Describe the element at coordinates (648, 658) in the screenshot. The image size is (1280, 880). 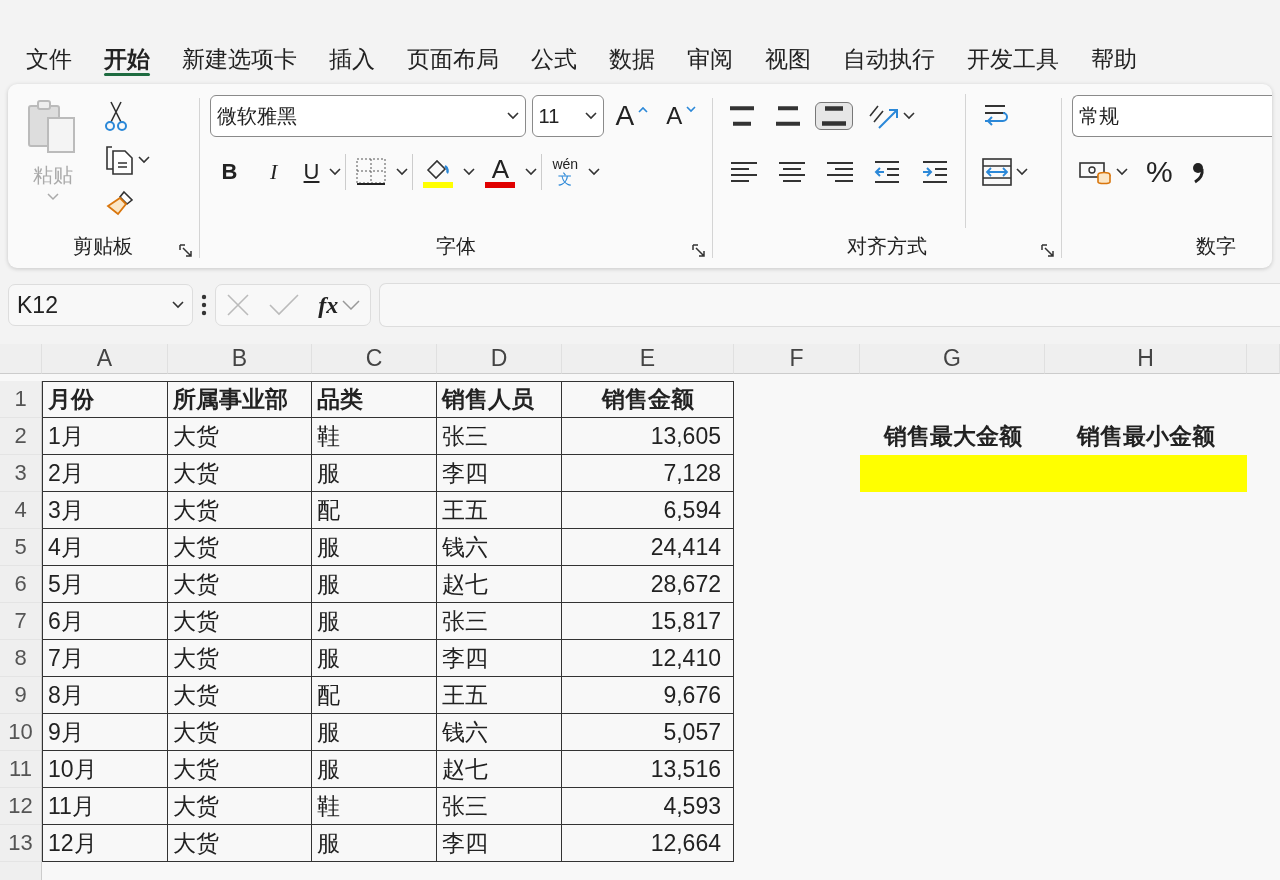
I see `table-cell: 12,410` at that location.